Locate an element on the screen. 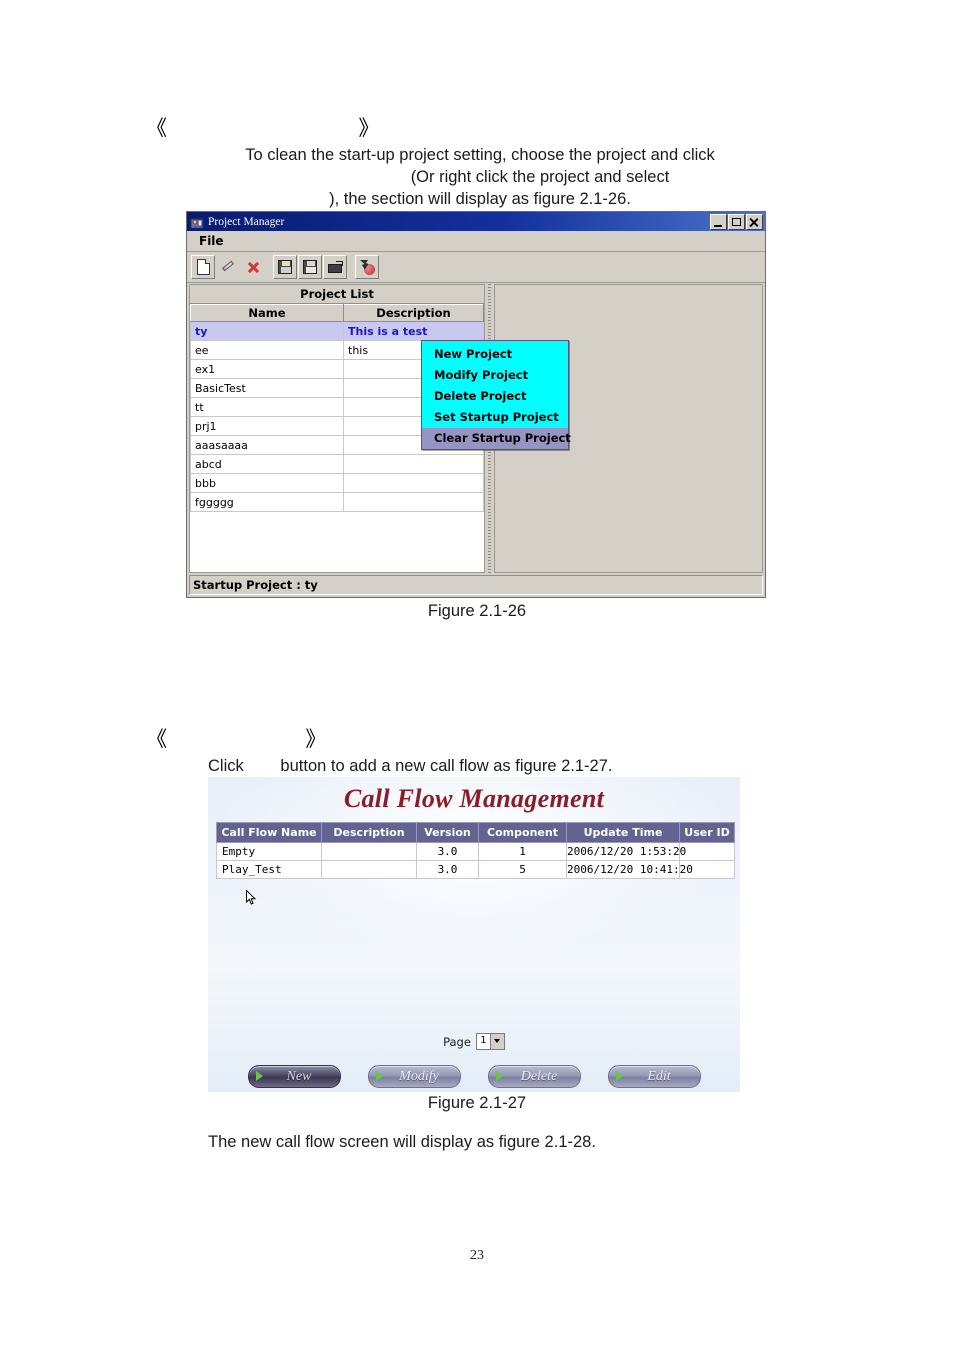 This screenshot has height=1350, width=954. pencil-icon is located at coordinates (228, 267).